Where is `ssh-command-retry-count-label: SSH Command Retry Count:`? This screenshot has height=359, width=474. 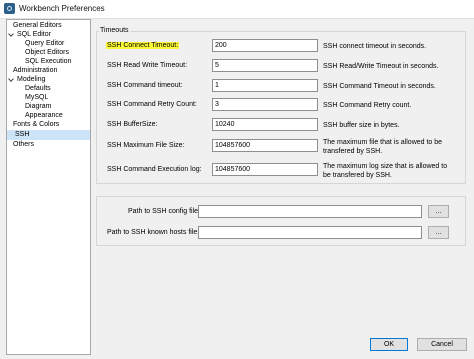
ssh-command-retry-count-label: SSH Command Retry Count: is located at coordinates (152, 104).